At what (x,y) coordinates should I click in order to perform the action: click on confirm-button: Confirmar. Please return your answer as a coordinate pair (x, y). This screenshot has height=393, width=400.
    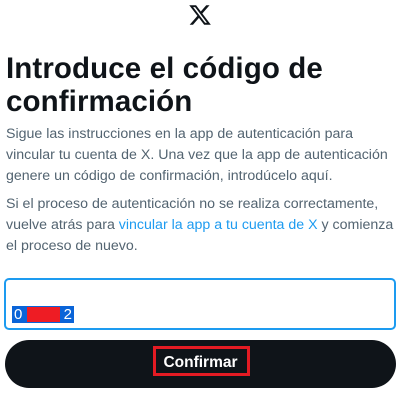
    Looking at the image, I should click on (200, 364).